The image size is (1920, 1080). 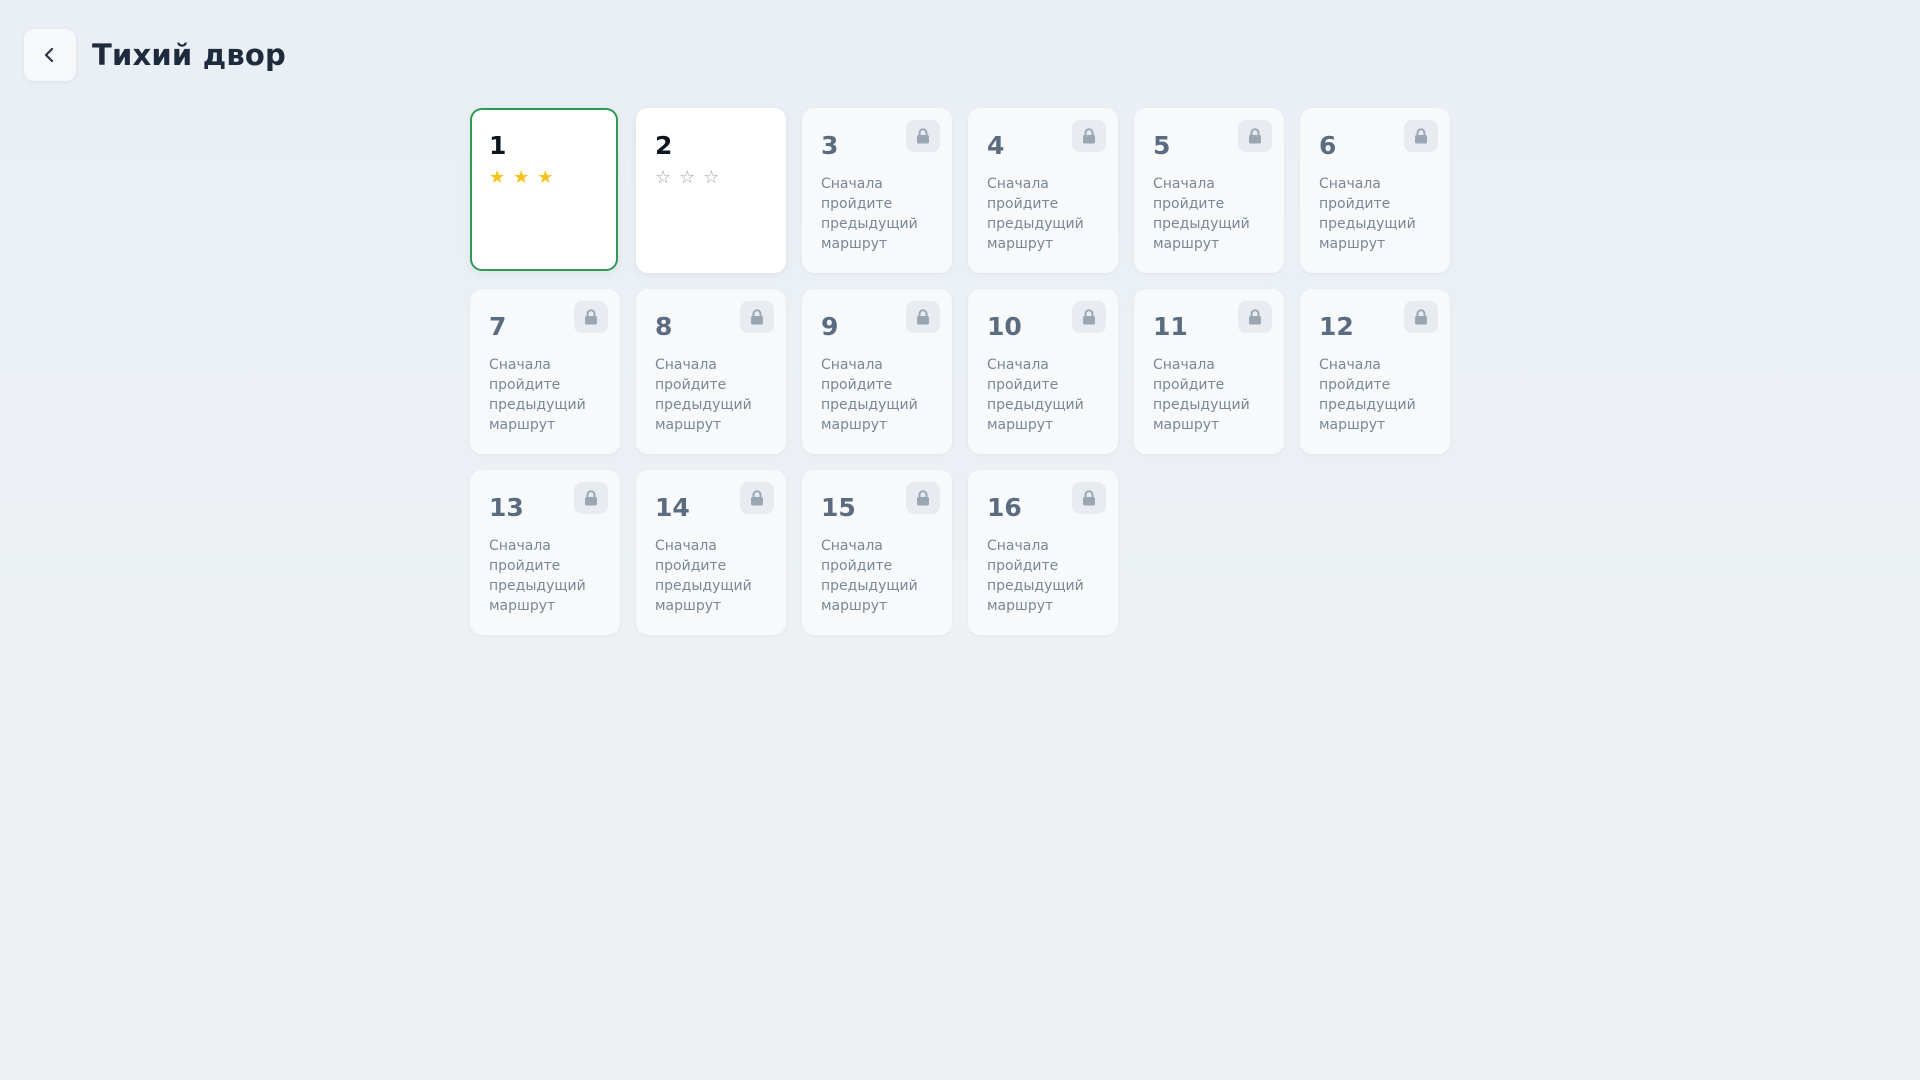 I want to click on level-number: 2, so click(x=664, y=145).